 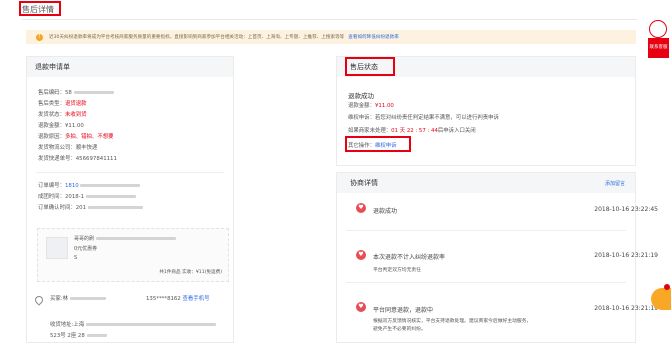 I want to click on order-number: 订单编号：1810, so click(x=89, y=185).